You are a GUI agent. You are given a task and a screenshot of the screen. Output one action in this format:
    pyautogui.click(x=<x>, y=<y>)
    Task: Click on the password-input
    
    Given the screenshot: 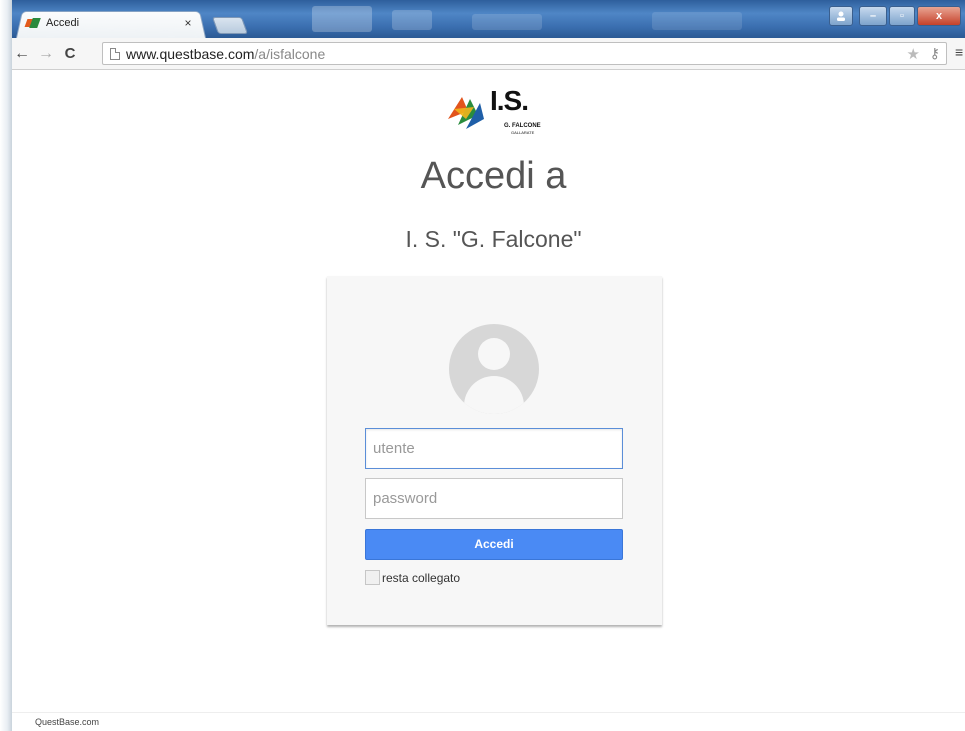 What is the action you would take?
    pyautogui.click(x=494, y=498)
    